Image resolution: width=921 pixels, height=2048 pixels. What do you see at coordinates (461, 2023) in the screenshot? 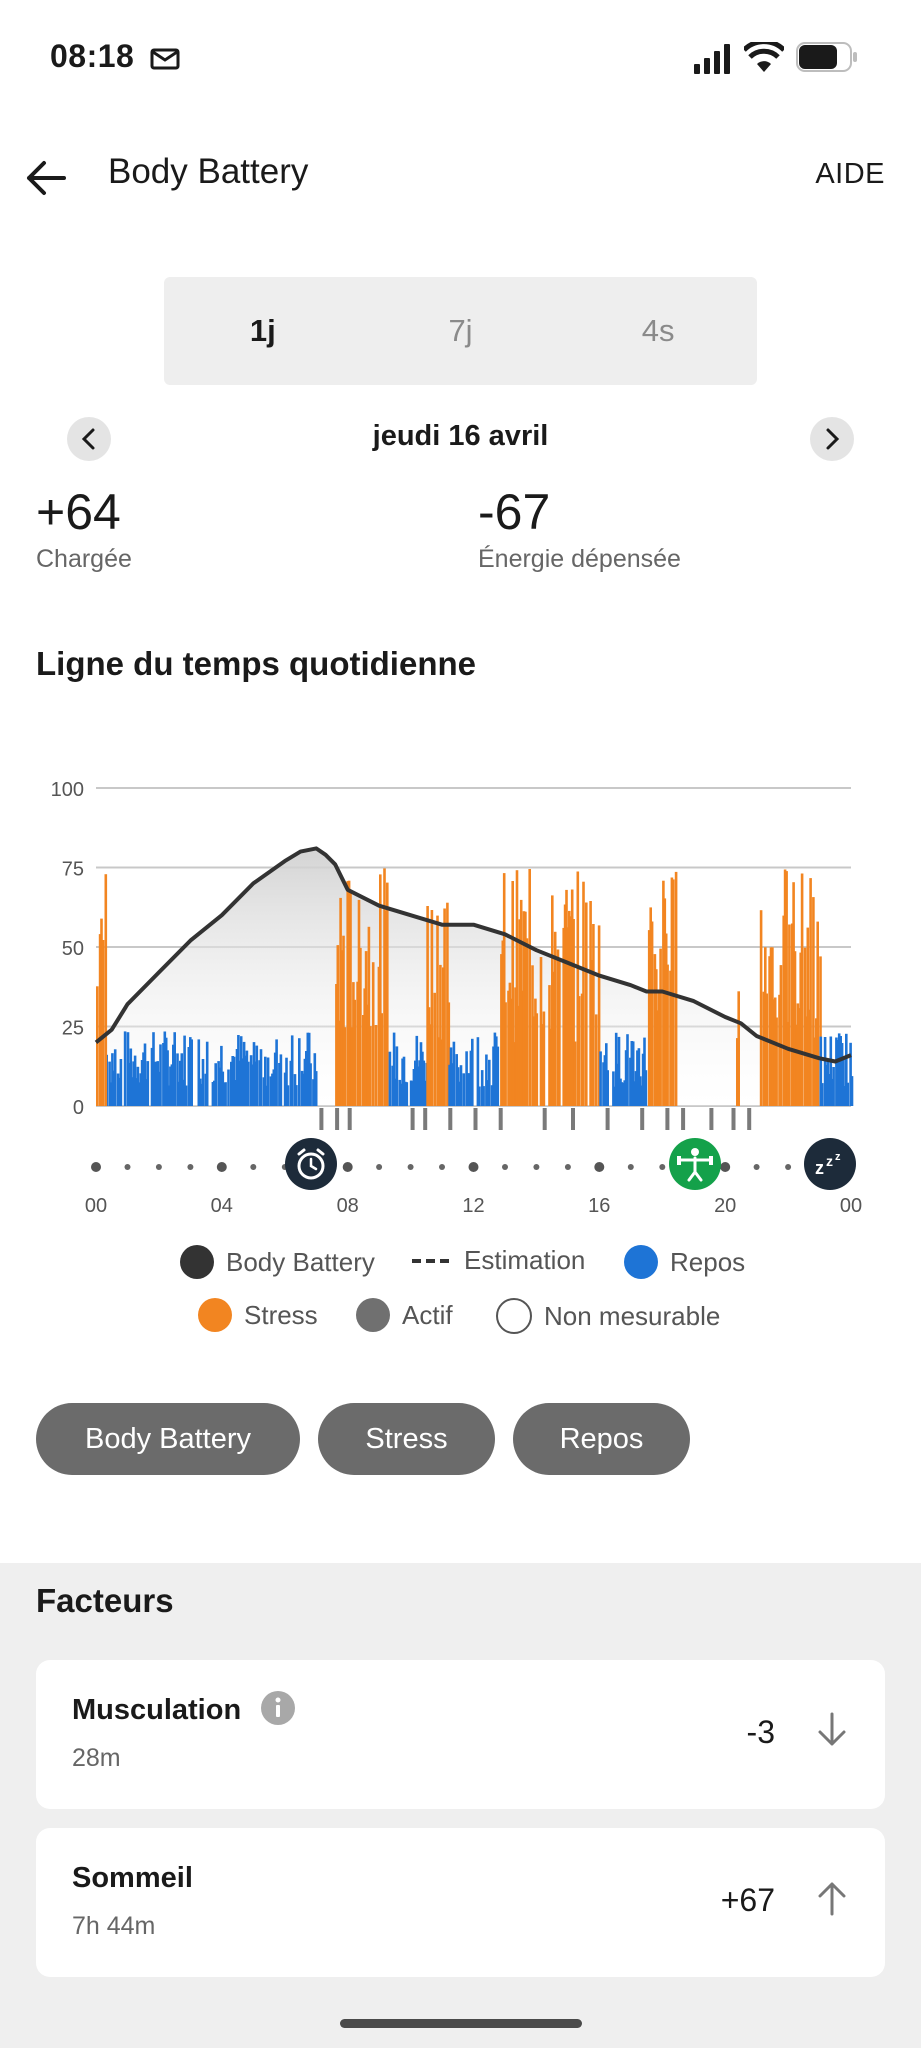
I see `home-indicator` at bounding box center [461, 2023].